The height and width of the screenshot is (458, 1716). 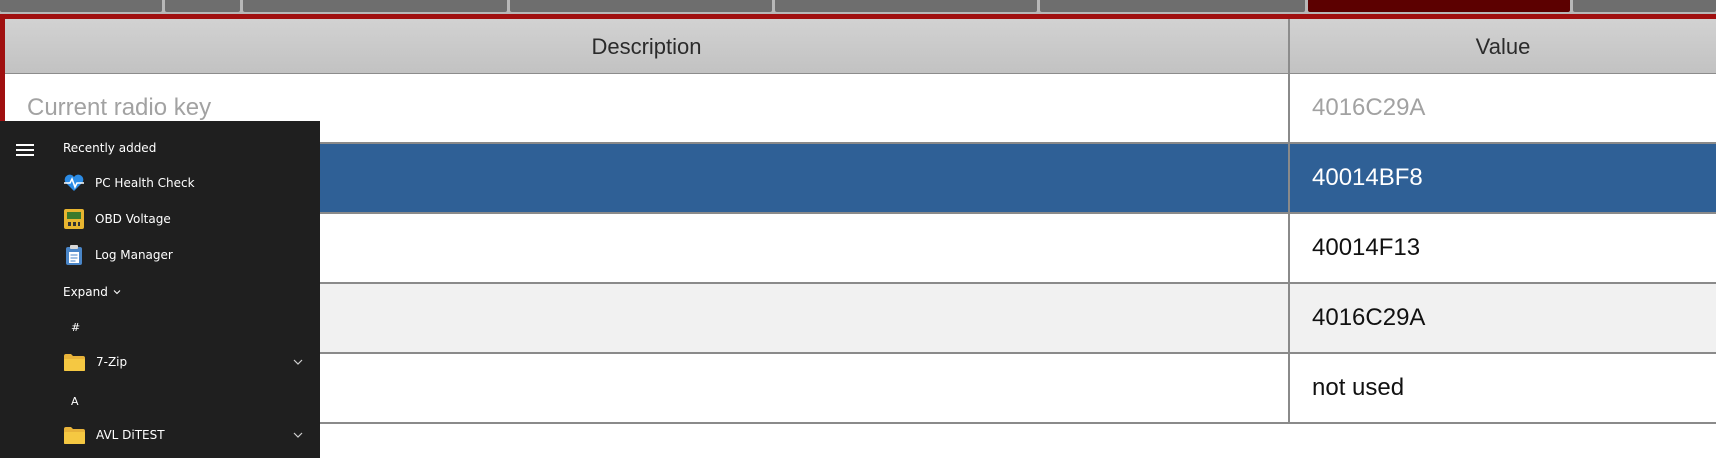 I want to click on value-cell: 40014BF8, so click(x=1367, y=177).